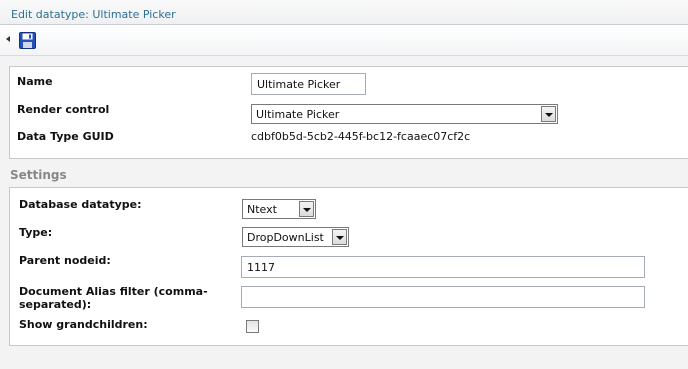 This screenshot has height=369, width=688. What do you see at coordinates (93, 14) in the screenshot?
I see `window-title: Edit datatype: Ultimate Picker` at bounding box center [93, 14].